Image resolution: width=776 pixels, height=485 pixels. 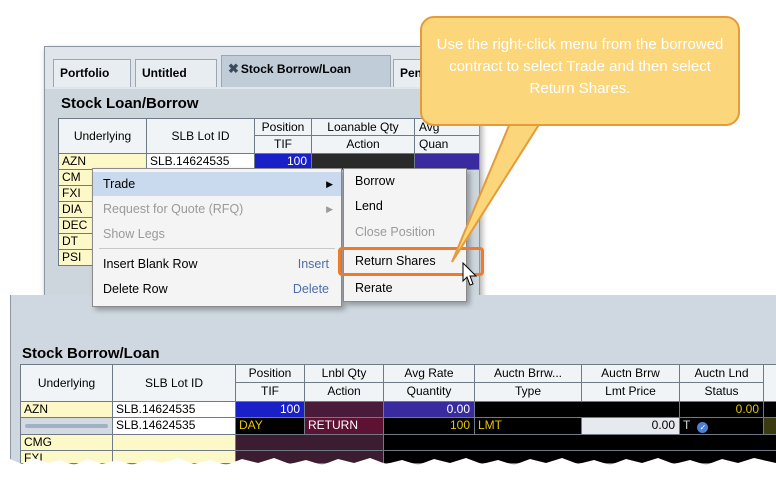 What do you see at coordinates (703, 427) in the screenshot?
I see `check-icon: ✓` at bounding box center [703, 427].